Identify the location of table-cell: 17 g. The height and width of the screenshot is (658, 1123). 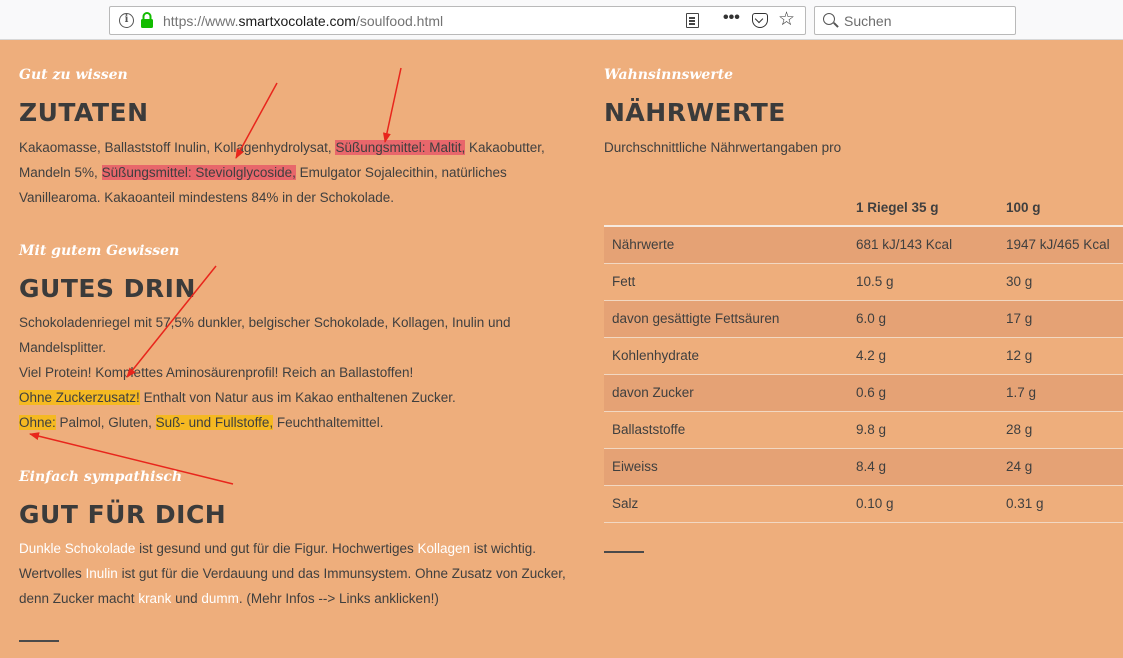
(1019, 318).